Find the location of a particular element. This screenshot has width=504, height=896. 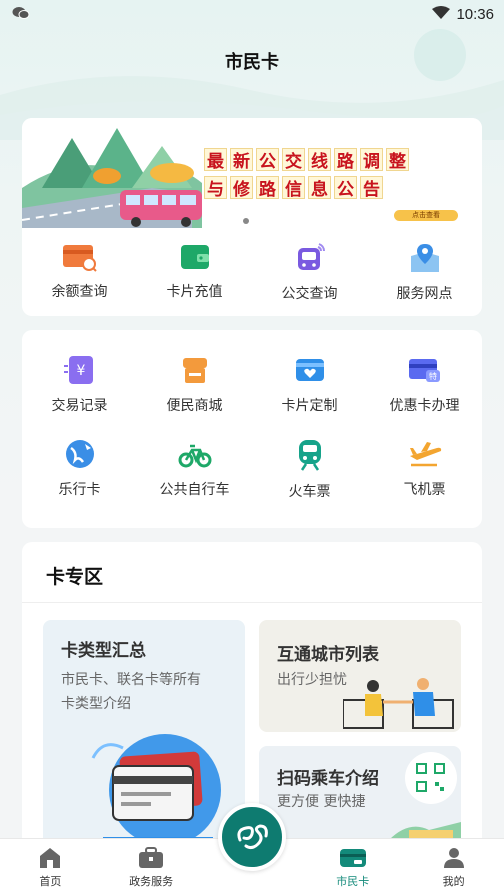

briefcase-icon is located at coordinates (151, 857).